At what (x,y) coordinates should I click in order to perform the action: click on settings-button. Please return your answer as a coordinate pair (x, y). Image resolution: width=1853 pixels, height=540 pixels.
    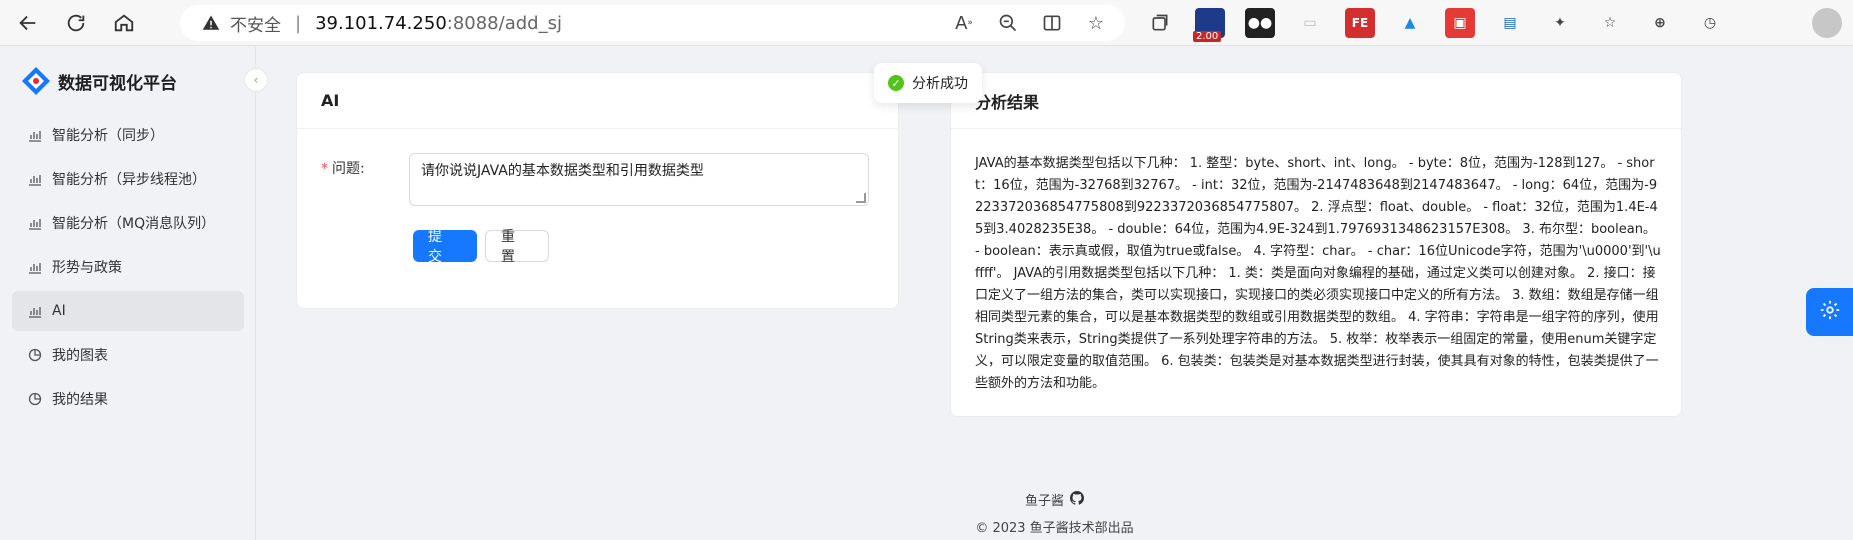
    Looking at the image, I should click on (1829, 312).